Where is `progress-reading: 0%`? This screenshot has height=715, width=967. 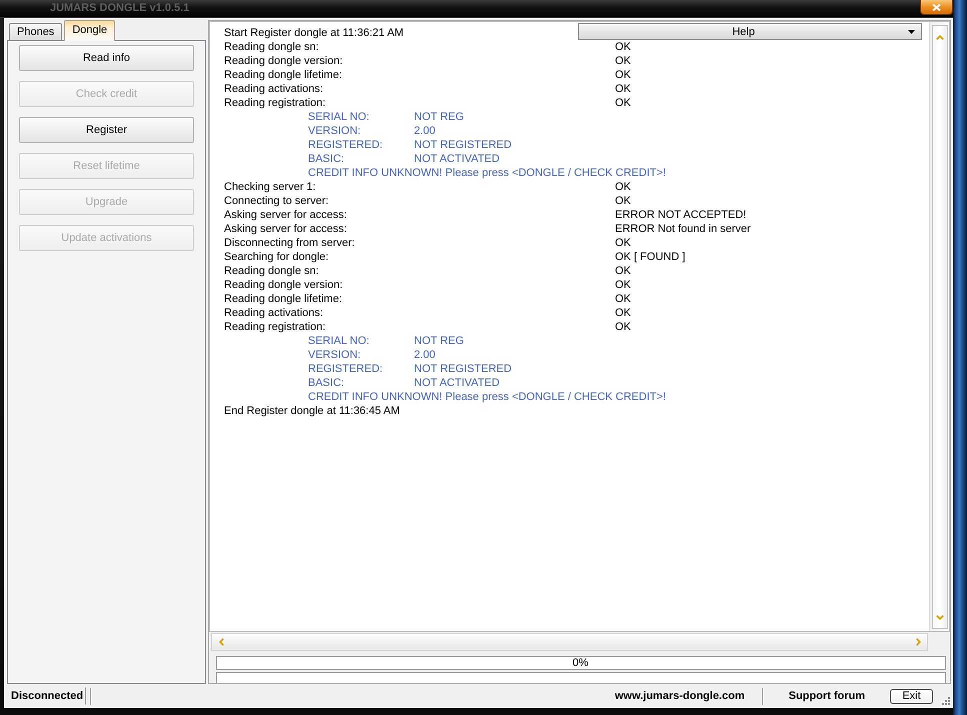 progress-reading: 0% is located at coordinates (580, 663).